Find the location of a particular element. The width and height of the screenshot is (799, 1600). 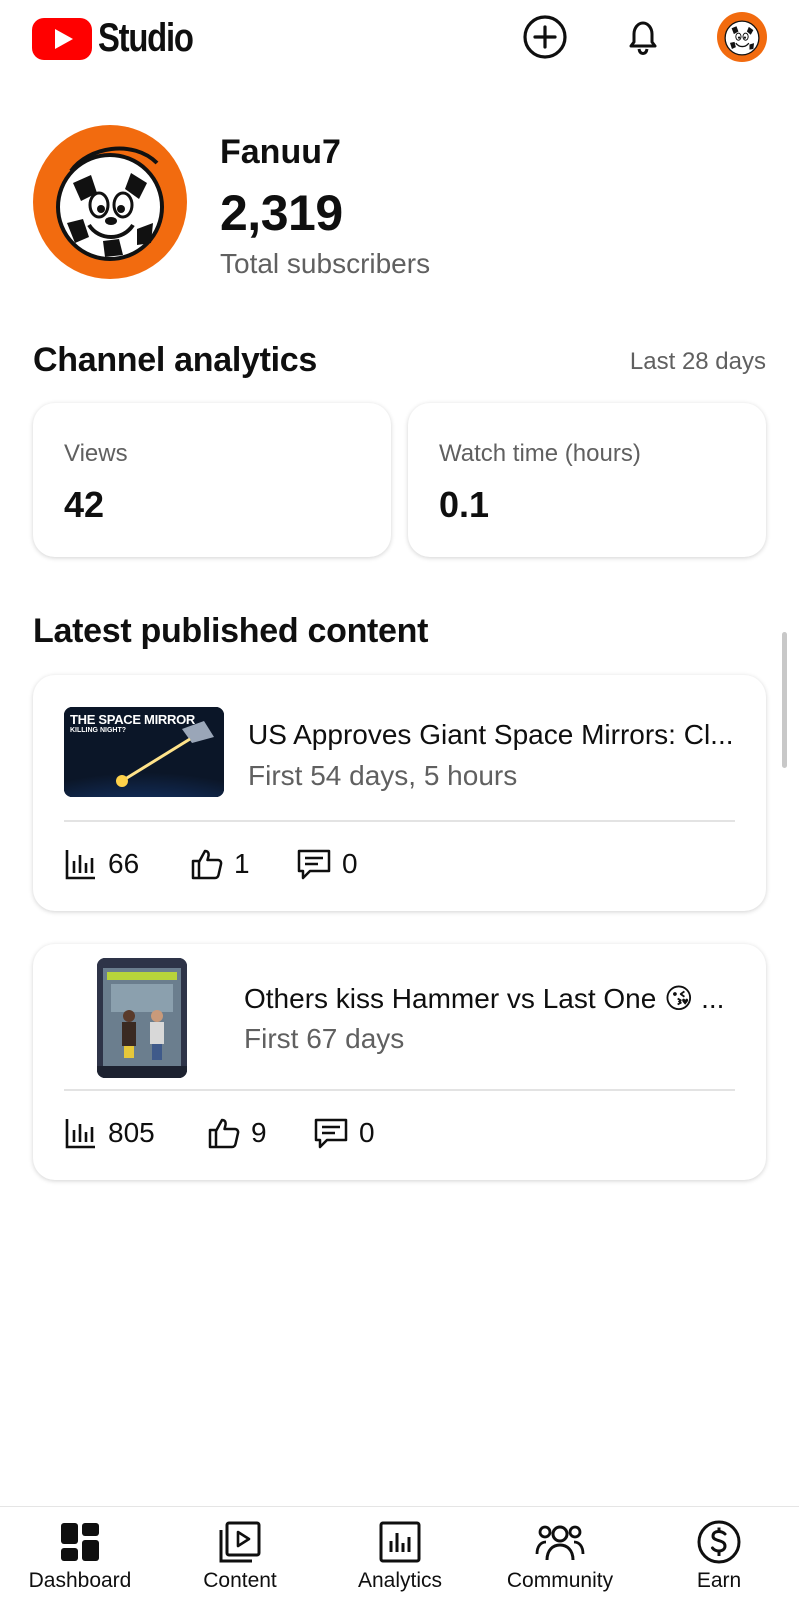

nav-content: Content is located at coordinates (240, 1553).